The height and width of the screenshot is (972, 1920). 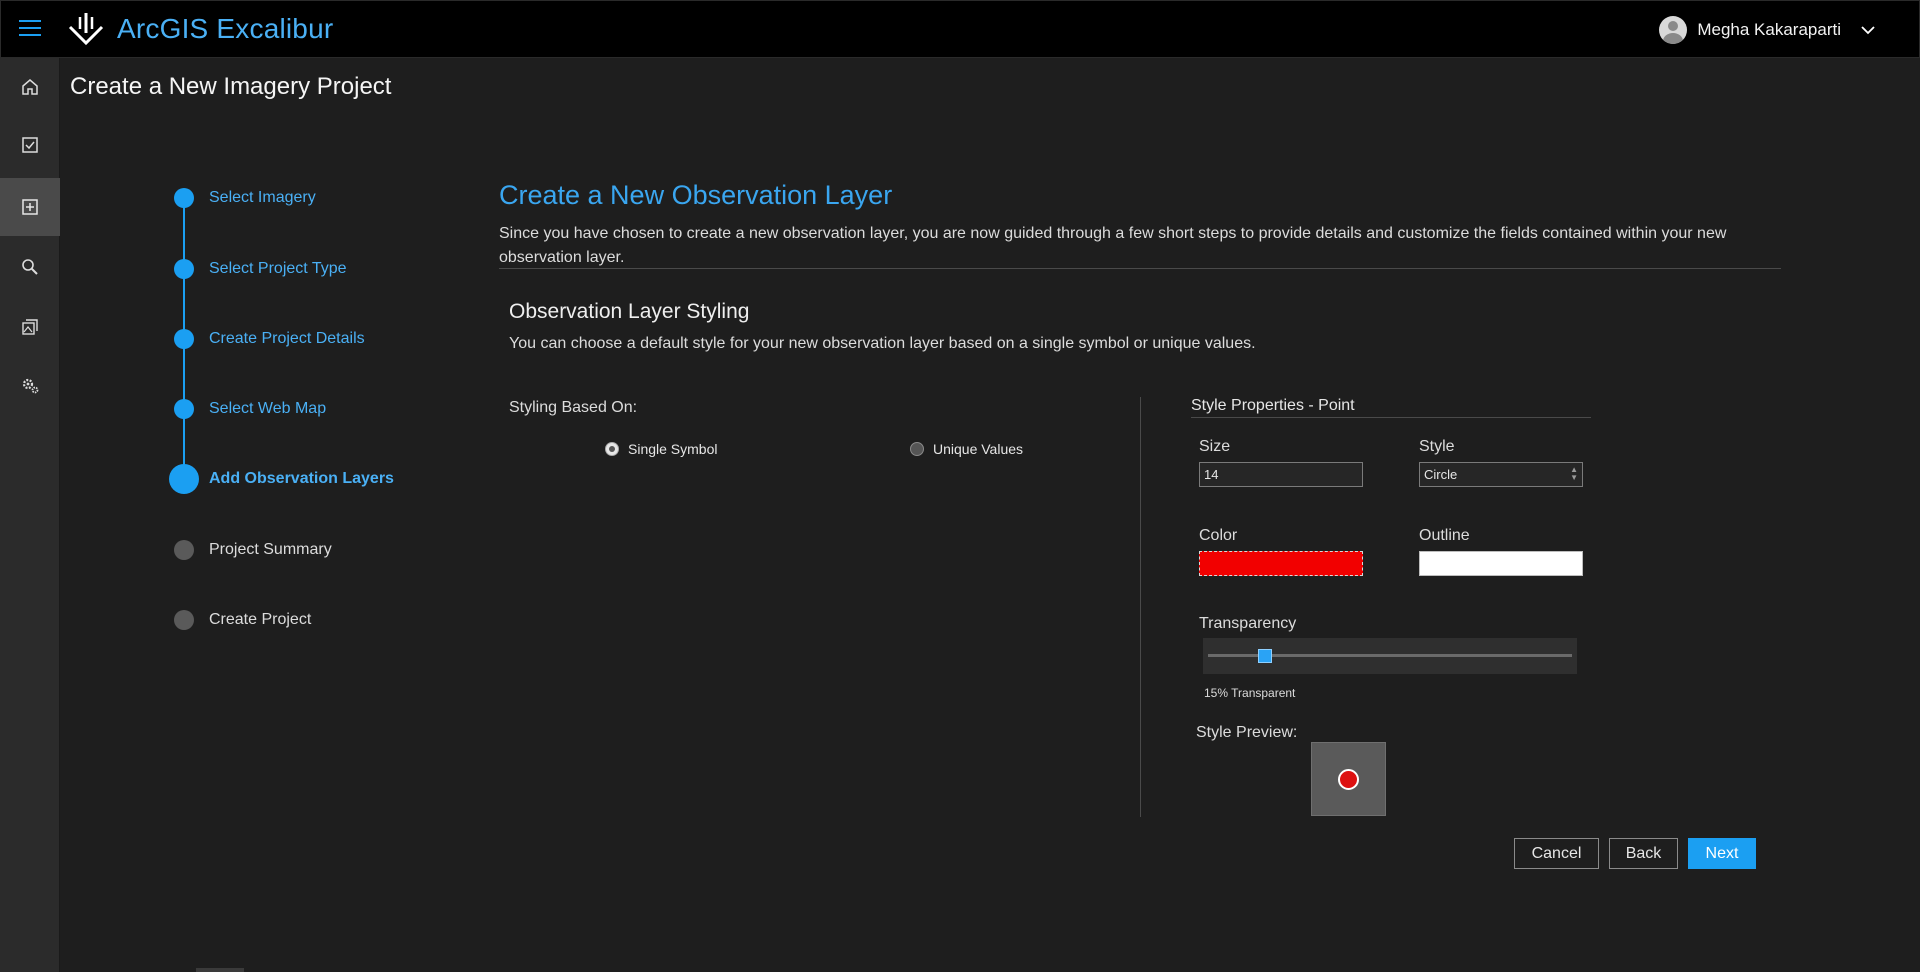 I want to click on search-icon, so click(x=30, y=267).